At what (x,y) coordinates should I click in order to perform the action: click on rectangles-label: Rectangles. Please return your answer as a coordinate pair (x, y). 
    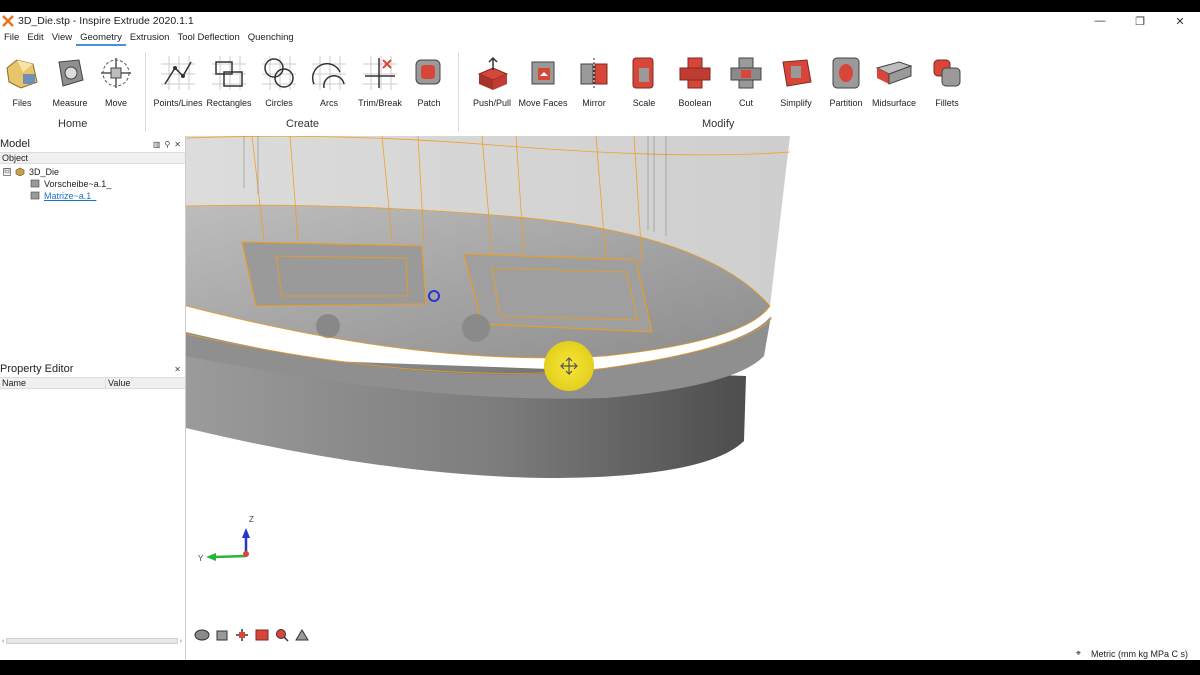
    Looking at the image, I should click on (229, 103).